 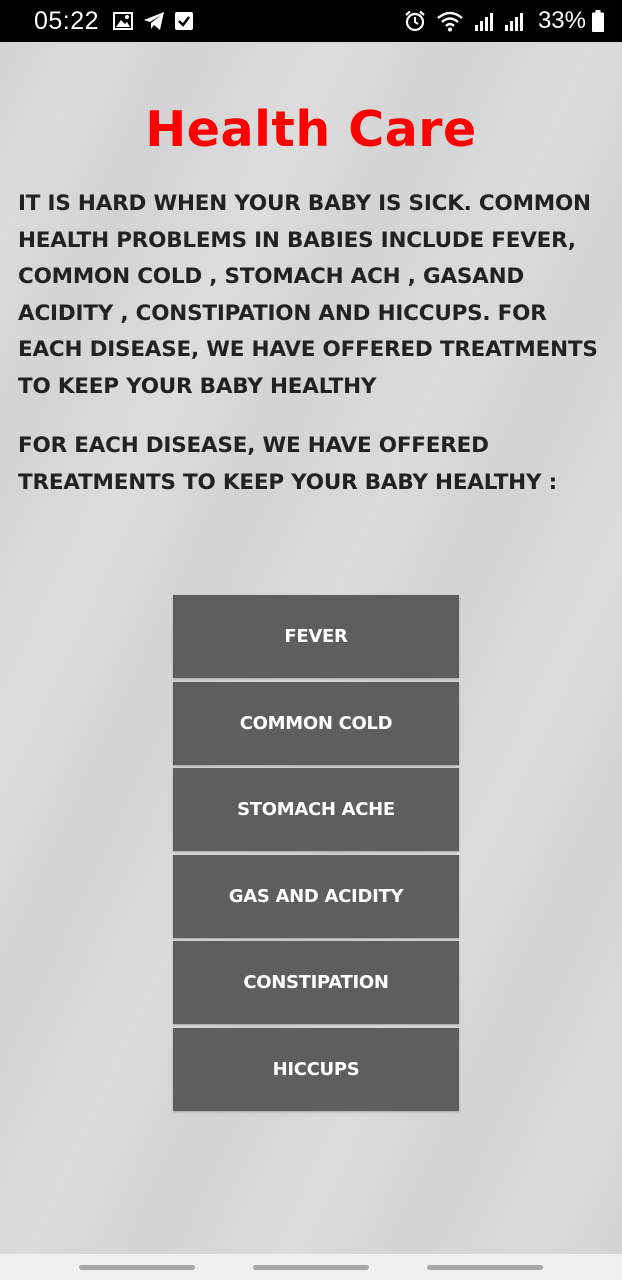 What do you see at coordinates (316, 896) in the screenshot?
I see `gas-and-acidity-button: GAS AND ACIDITY` at bounding box center [316, 896].